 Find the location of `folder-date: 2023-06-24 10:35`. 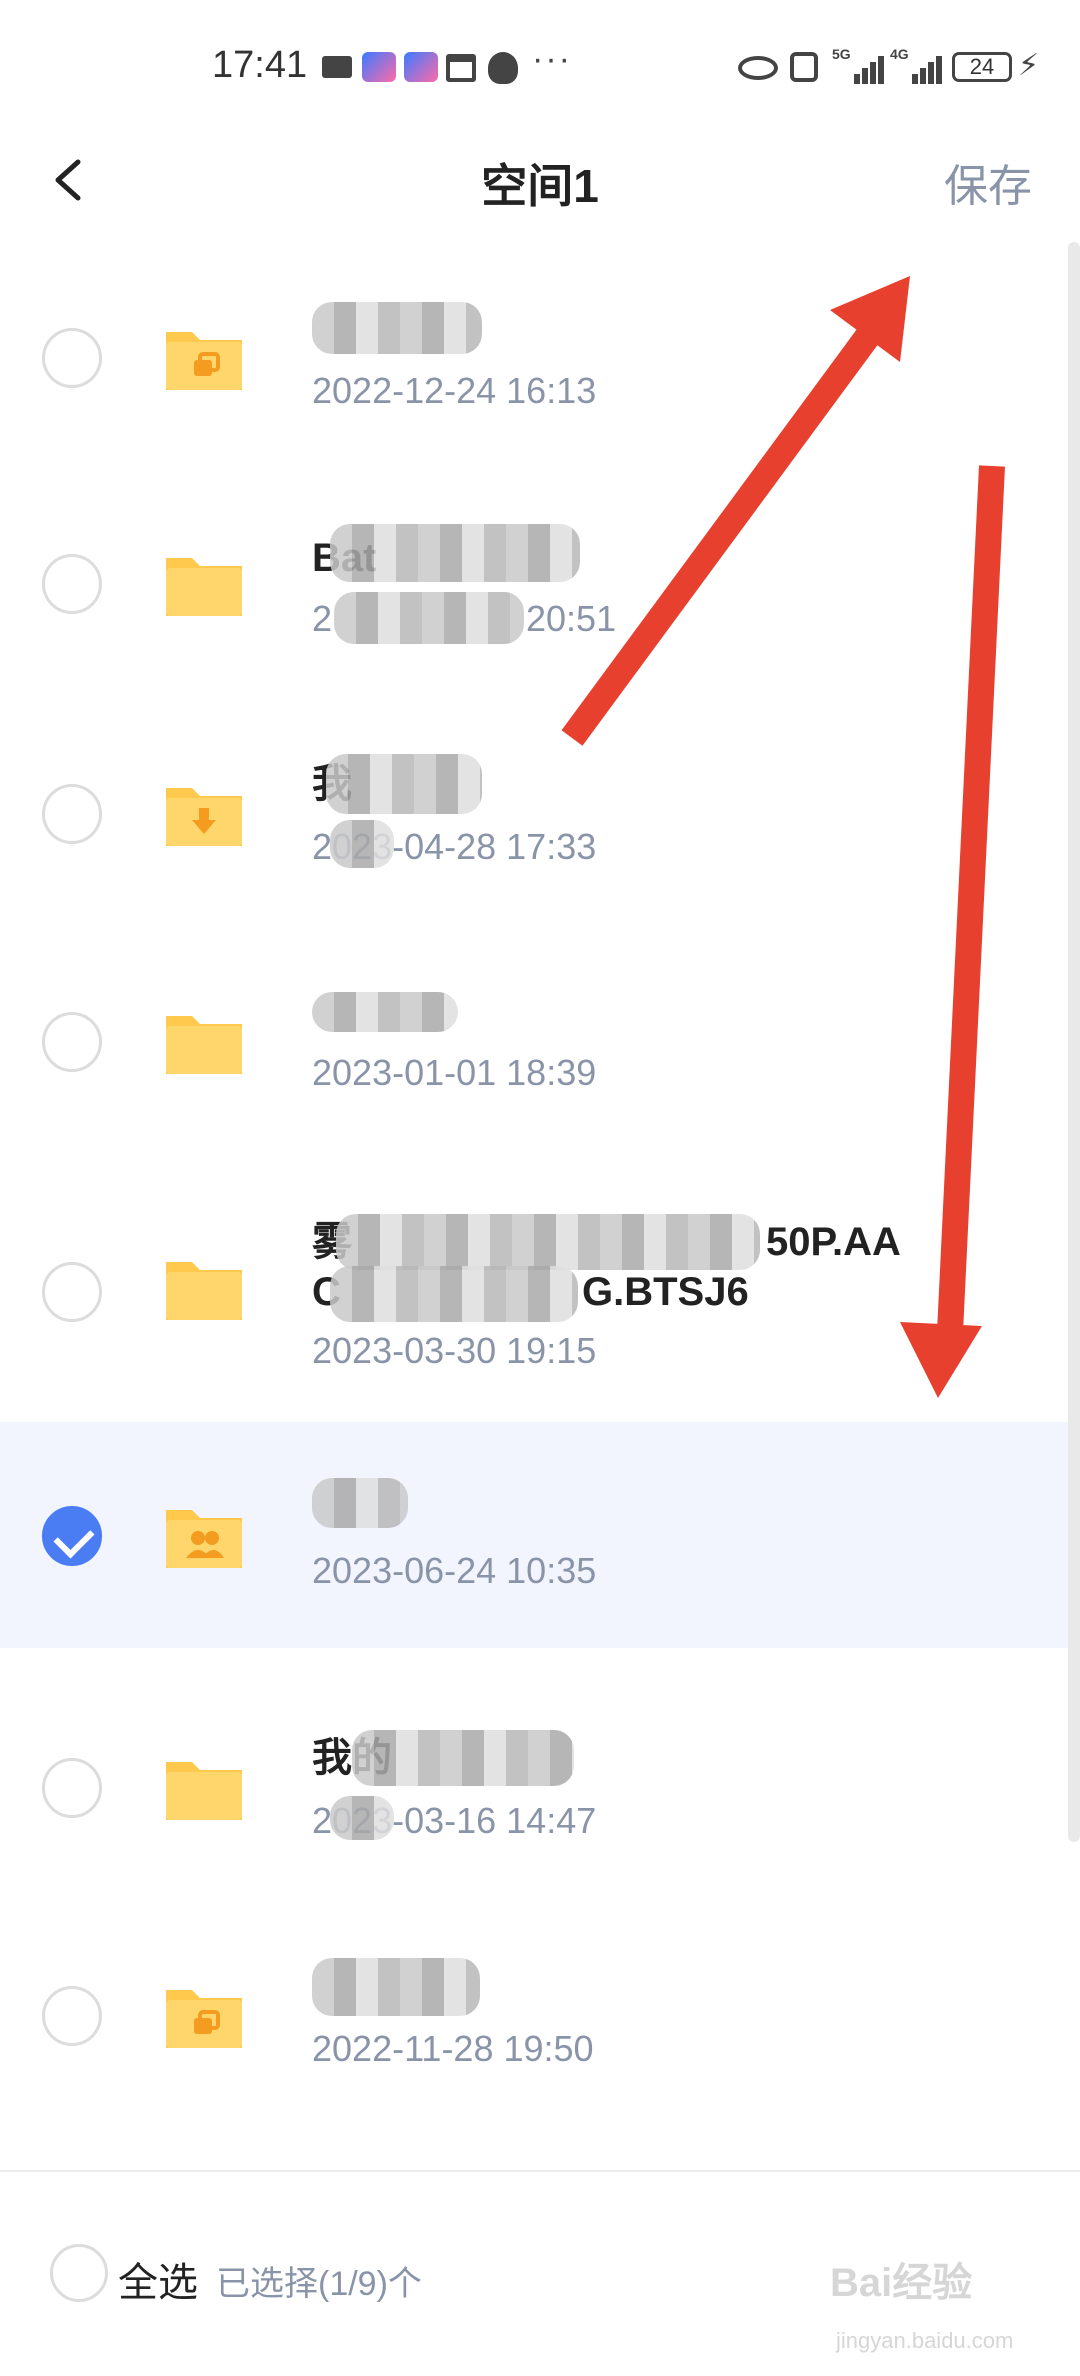

folder-date: 2023-06-24 10:35 is located at coordinates (454, 1570).